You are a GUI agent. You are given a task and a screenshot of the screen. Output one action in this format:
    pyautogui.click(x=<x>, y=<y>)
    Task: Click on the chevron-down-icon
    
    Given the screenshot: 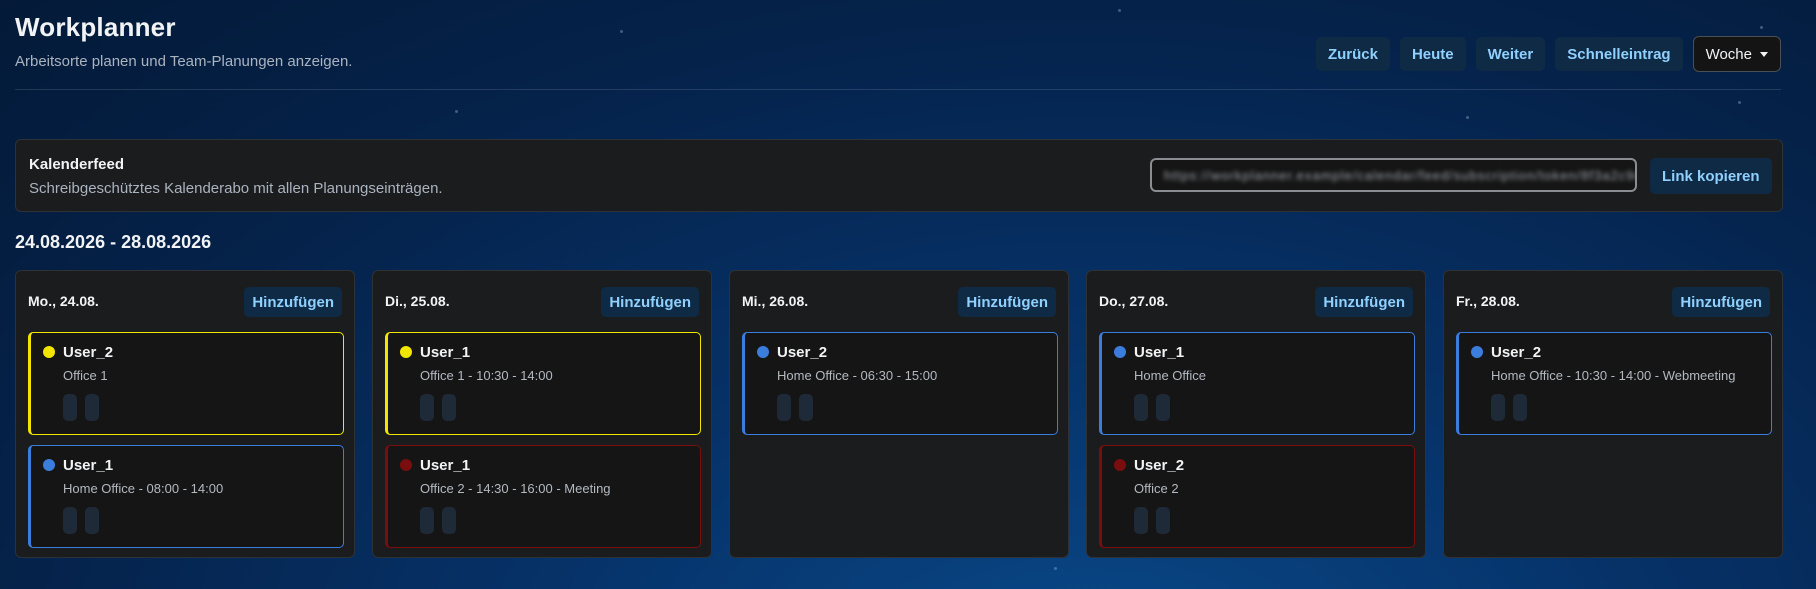 What is the action you would take?
    pyautogui.click(x=1764, y=54)
    